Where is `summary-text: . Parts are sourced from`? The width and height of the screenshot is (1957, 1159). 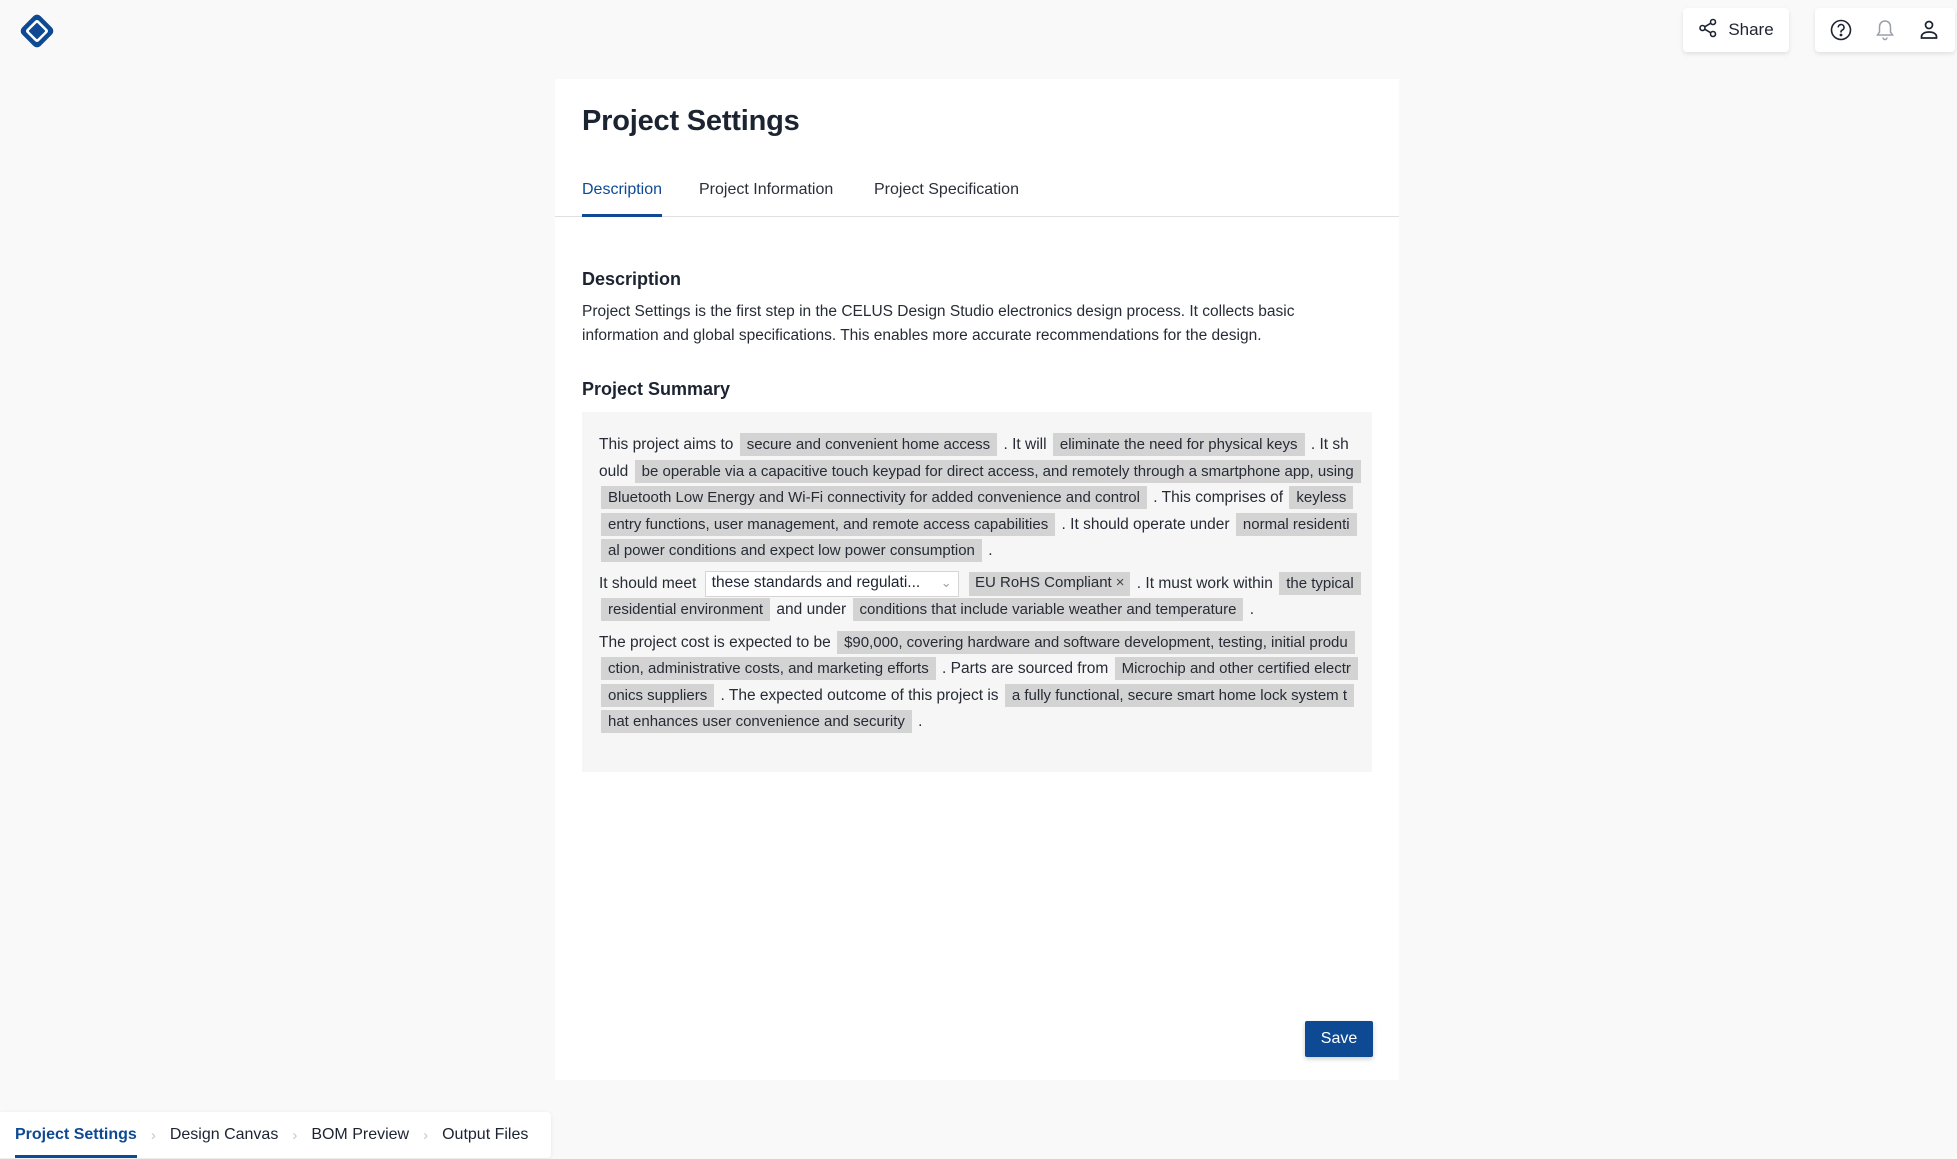 summary-text: . Parts are sourced from is located at coordinates (1025, 669).